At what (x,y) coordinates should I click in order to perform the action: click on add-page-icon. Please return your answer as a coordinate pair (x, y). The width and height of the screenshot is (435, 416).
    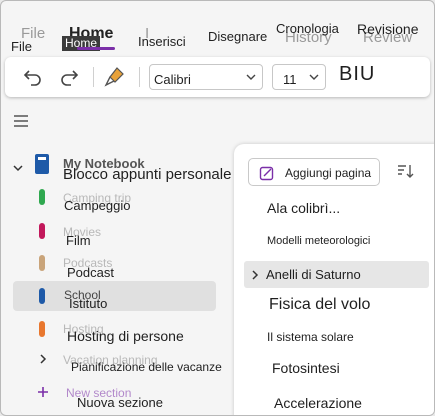
    Looking at the image, I should click on (267, 175).